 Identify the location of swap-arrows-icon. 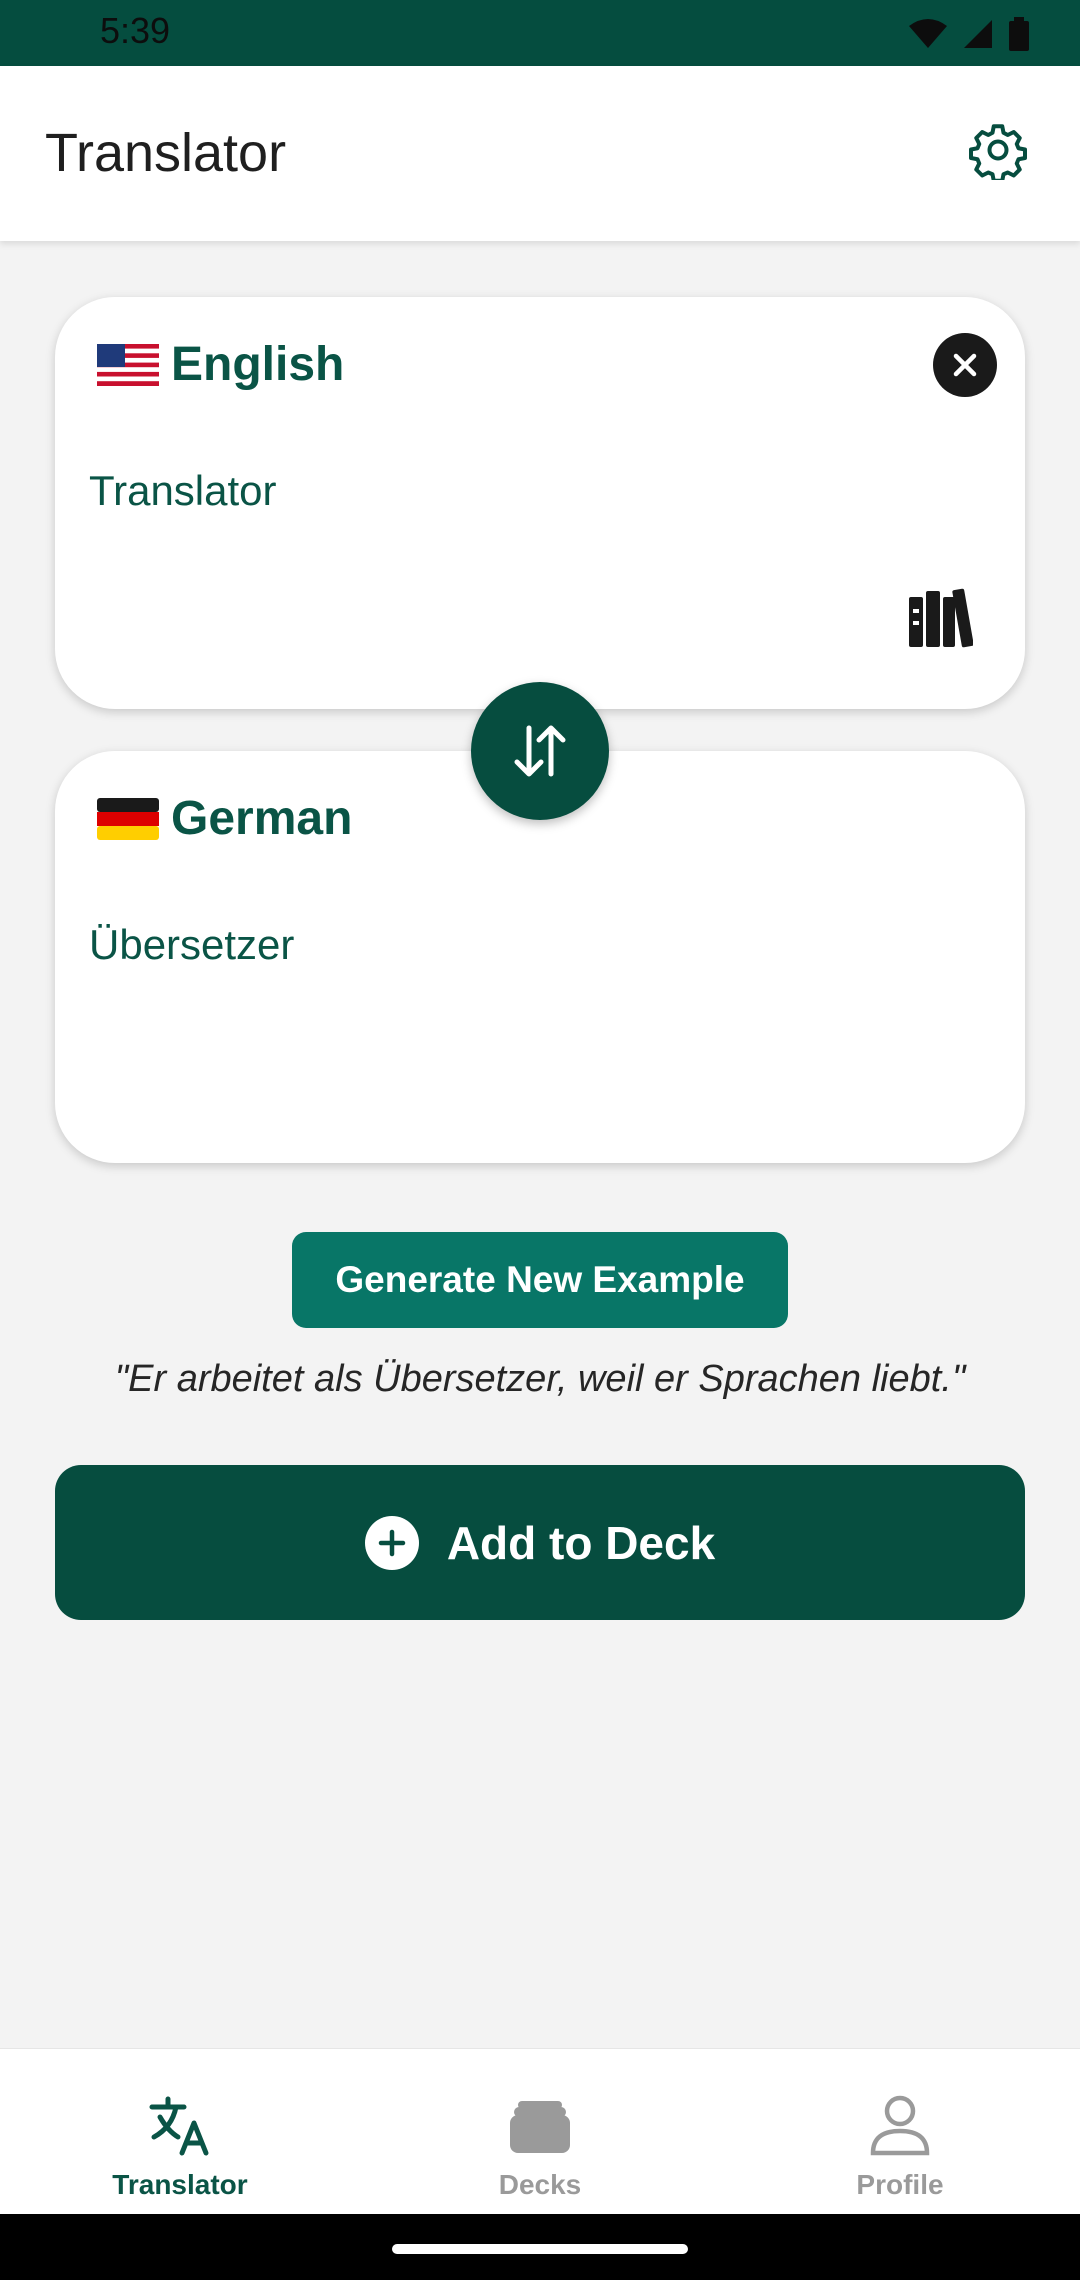
(540, 751).